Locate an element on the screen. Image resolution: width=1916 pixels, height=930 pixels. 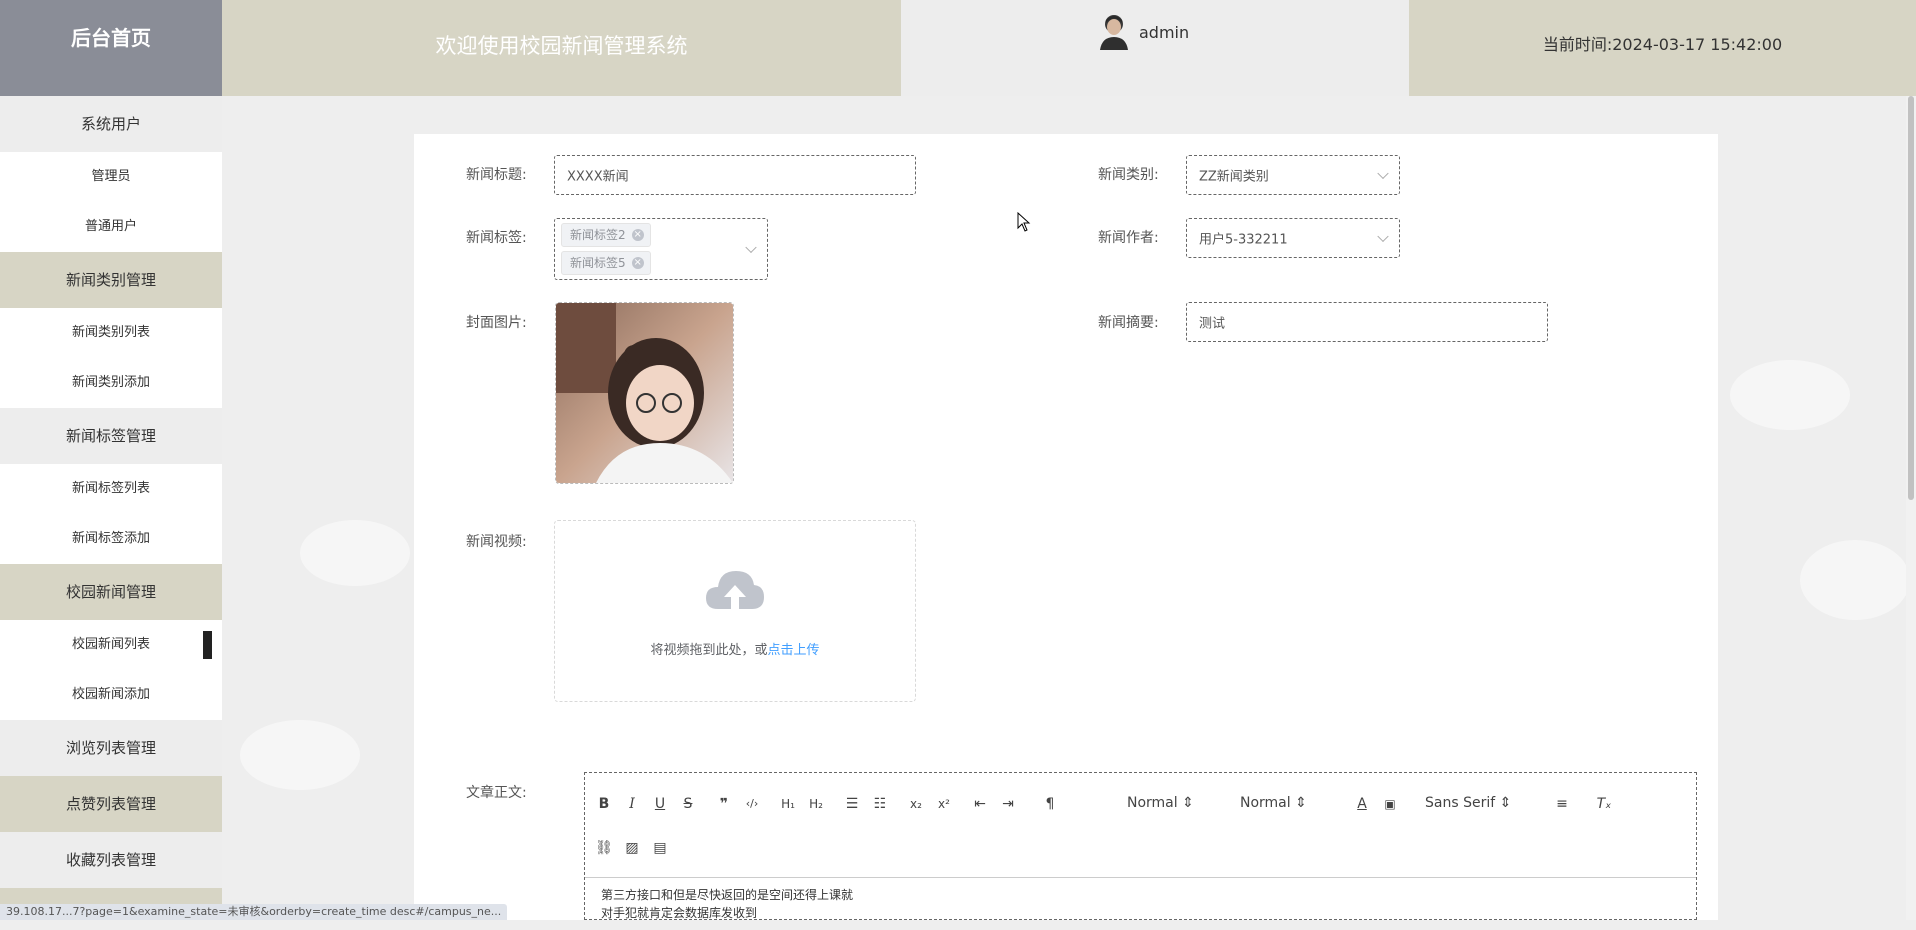
editor-line: 对手犯就肯定会数据库发收到 is located at coordinates (679, 913).